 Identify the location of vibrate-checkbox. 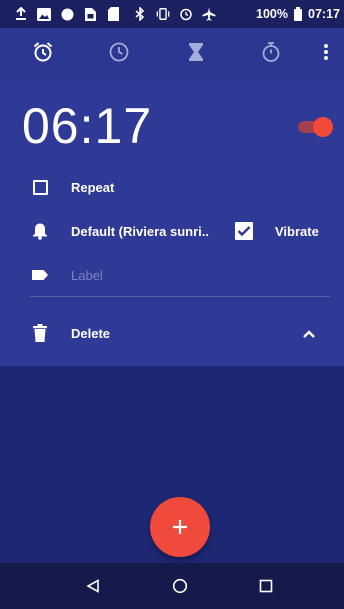
(244, 231).